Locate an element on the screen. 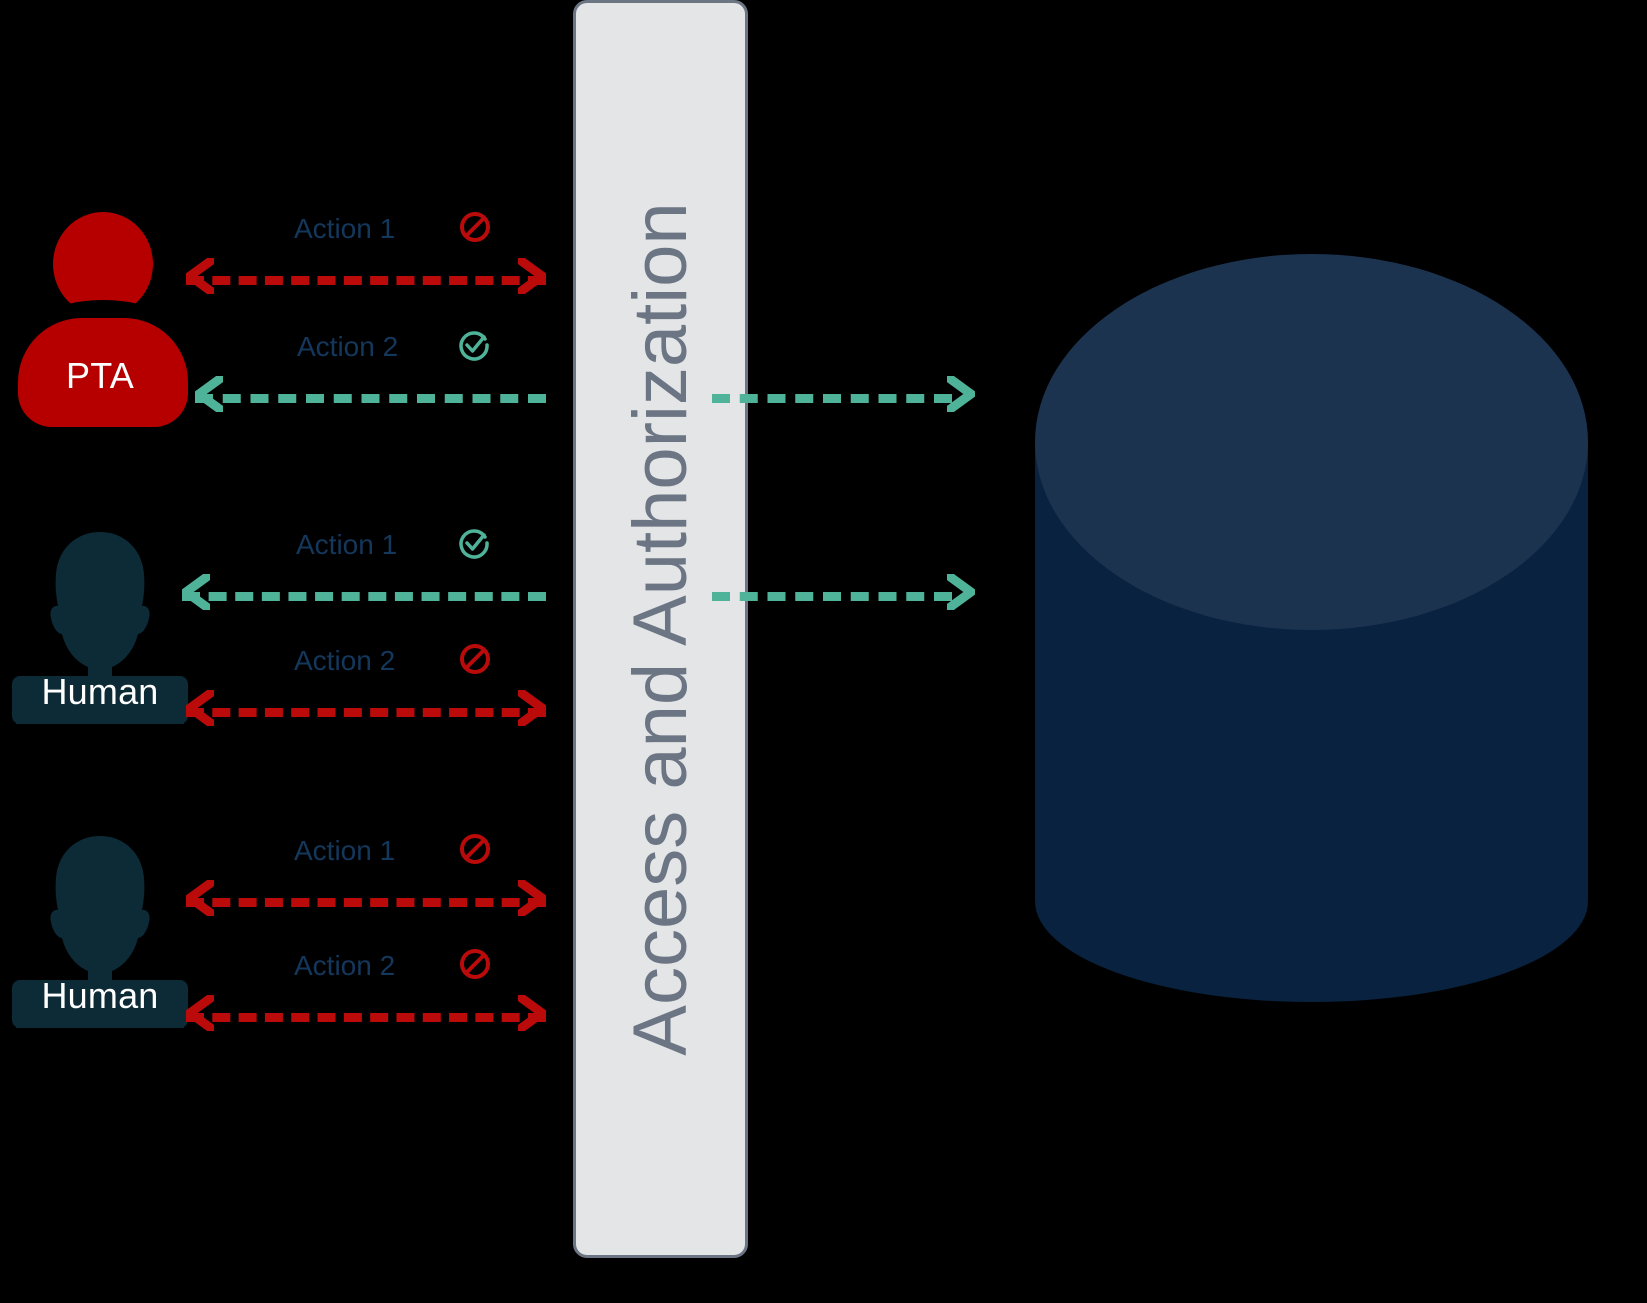  connection-human2-action-2: Action 2 is located at coordinates (366, 997).